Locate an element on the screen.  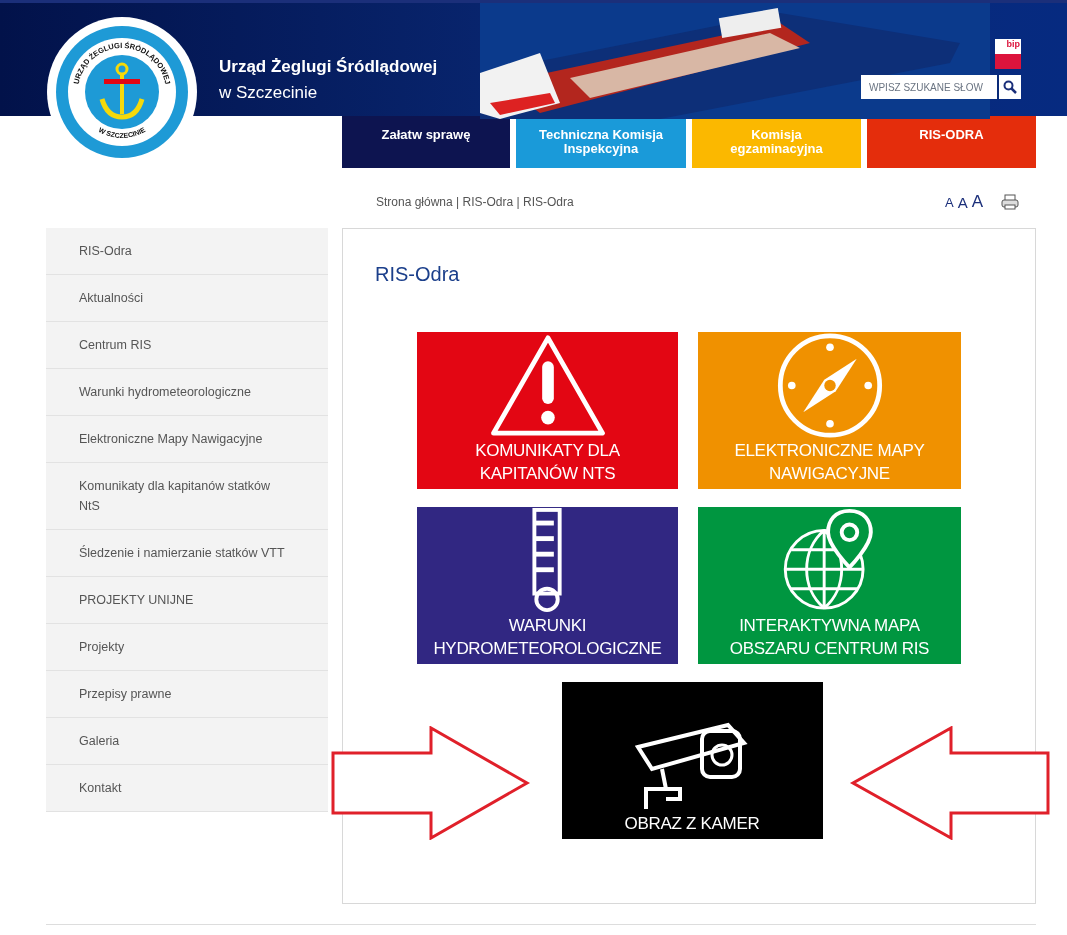
search-field: WPISZ SZUKANE SŁOW is located at coordinates (929, 87).